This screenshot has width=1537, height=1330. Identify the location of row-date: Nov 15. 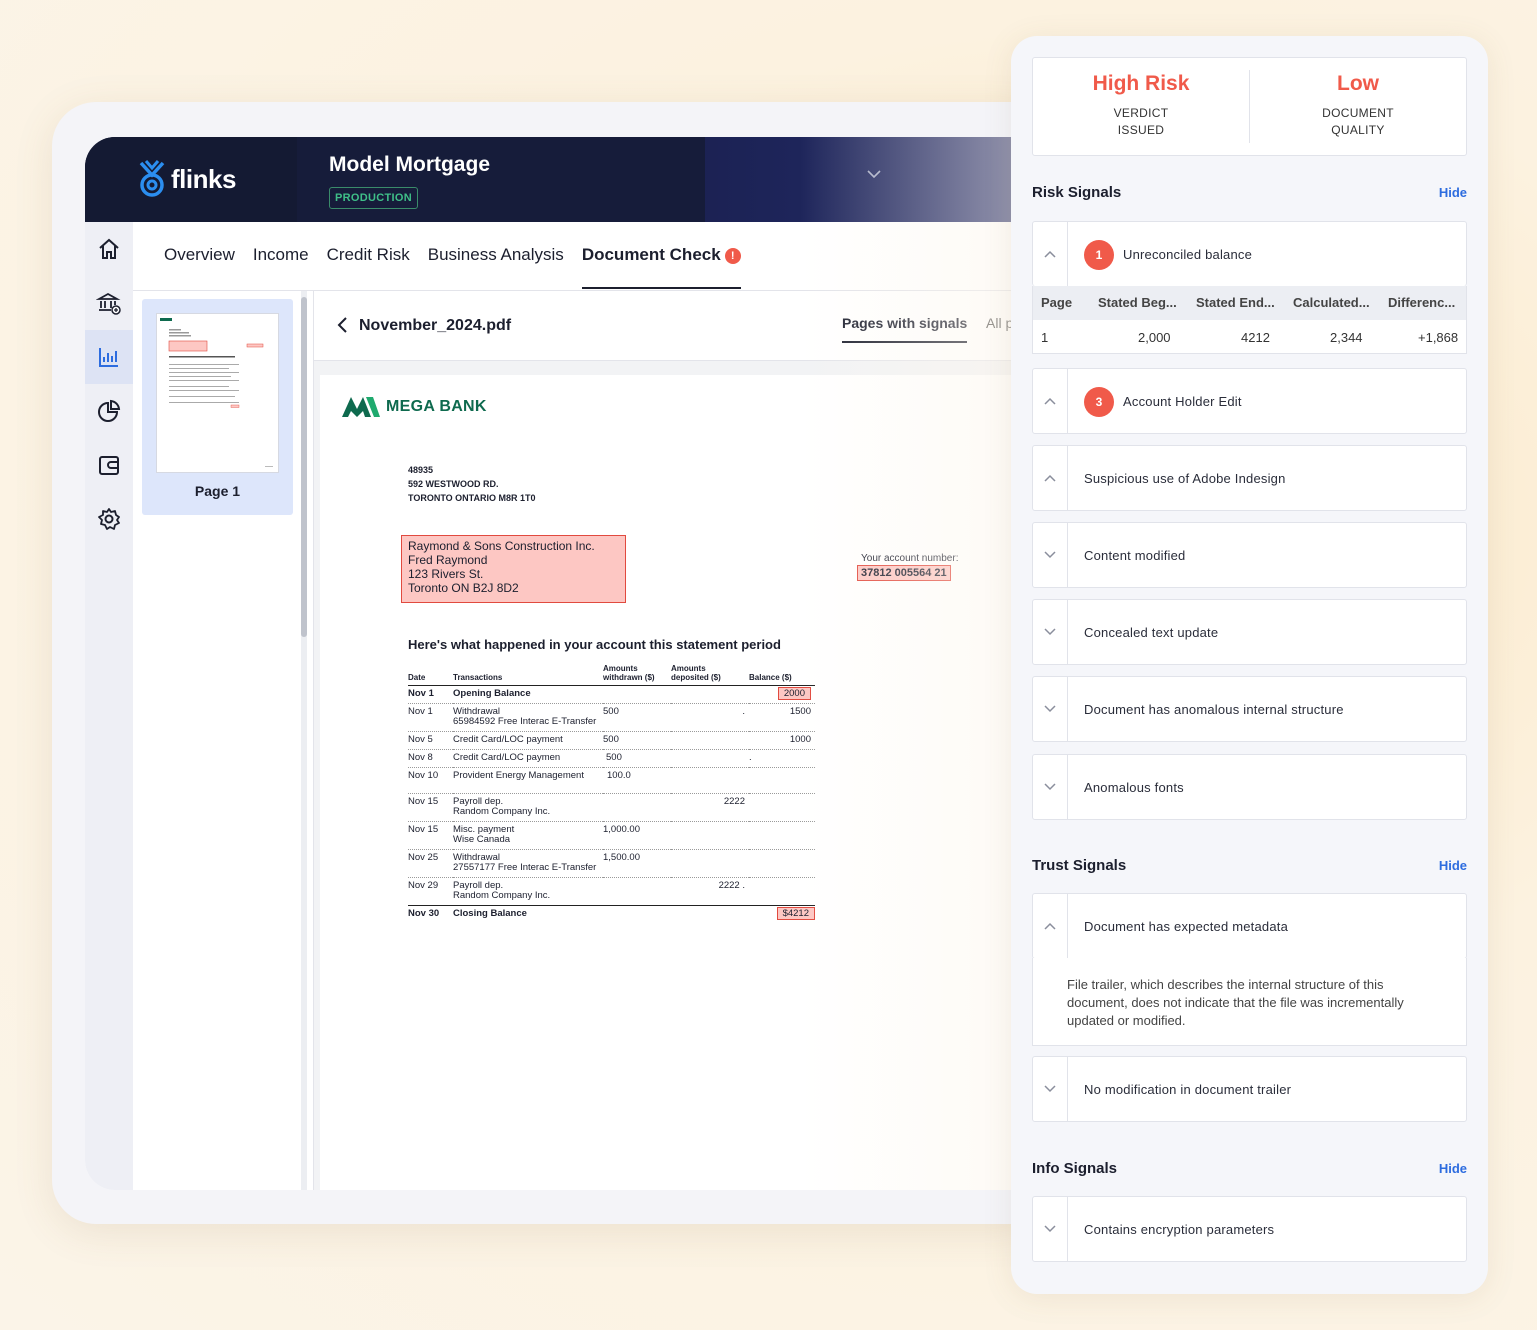
(430, 835).